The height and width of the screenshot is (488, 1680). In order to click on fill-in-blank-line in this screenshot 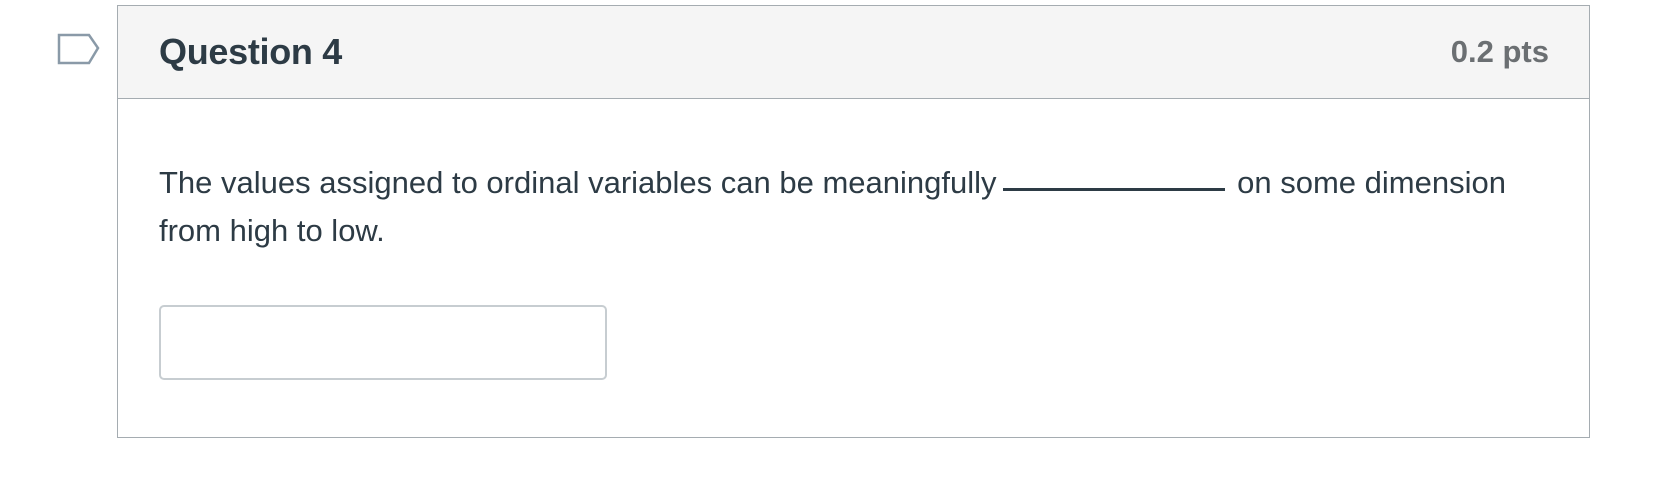, I will do `click(1113, 189)`.